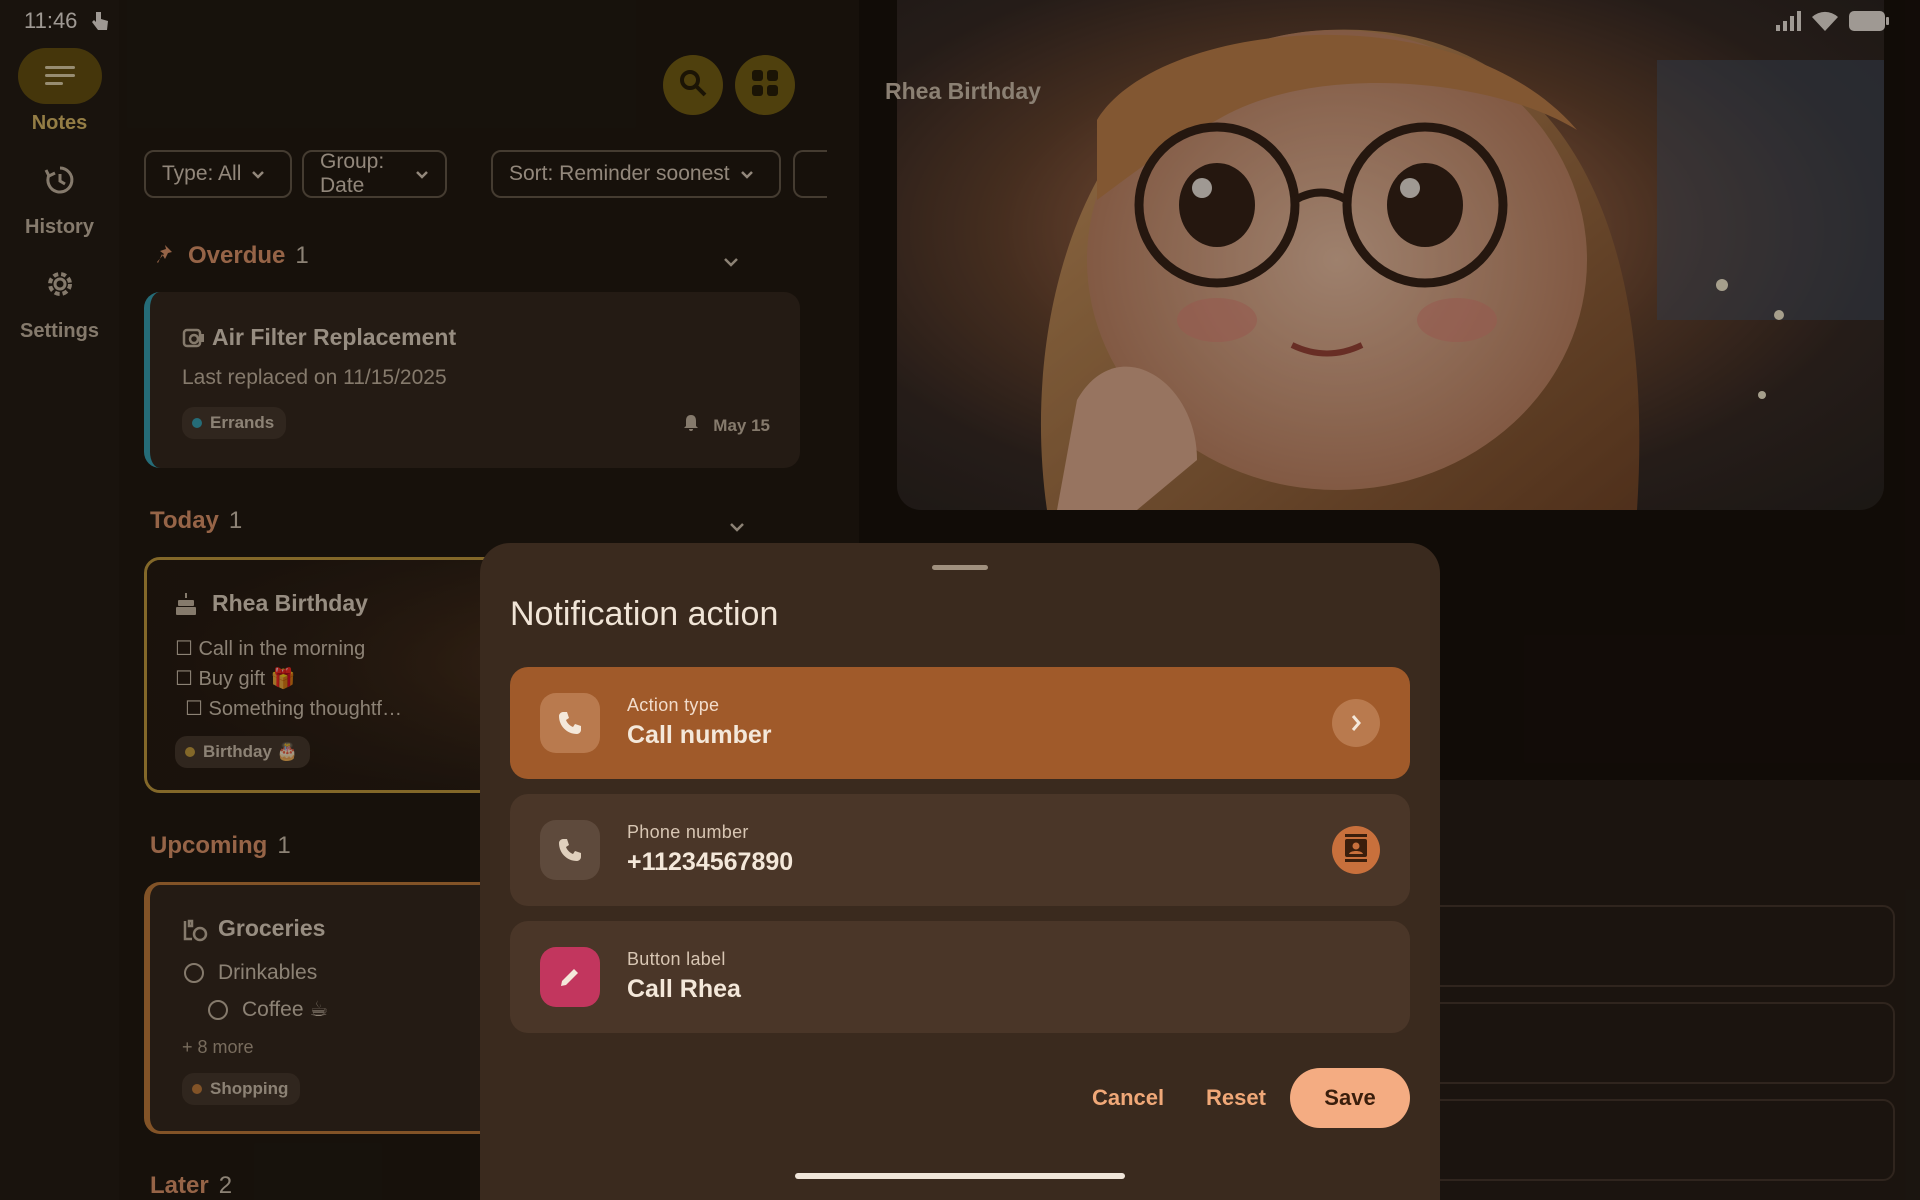 The width and height of the screenshot is (1920, 1200). Describe the element at coordinates (960, 850) in the screenshot. I see `phone-number-option: Phone number +11234567890` at that location.